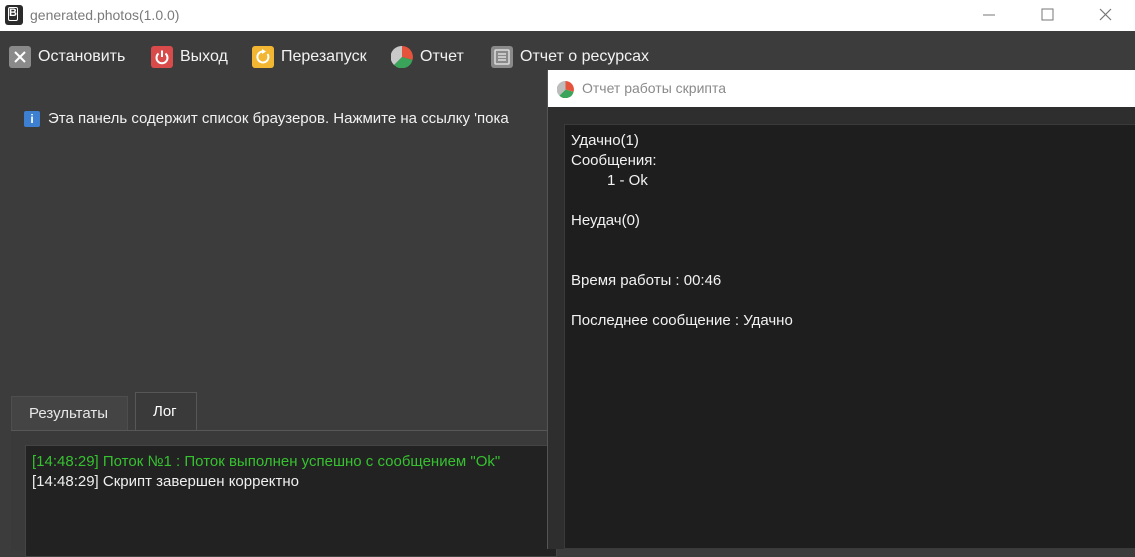 The height and width of the screenshot is (557, 1135). Describe the element at coordinates (567, 15) in the screenshot. I see `title-bar: B generated.photos(1.0.0)` at that location.